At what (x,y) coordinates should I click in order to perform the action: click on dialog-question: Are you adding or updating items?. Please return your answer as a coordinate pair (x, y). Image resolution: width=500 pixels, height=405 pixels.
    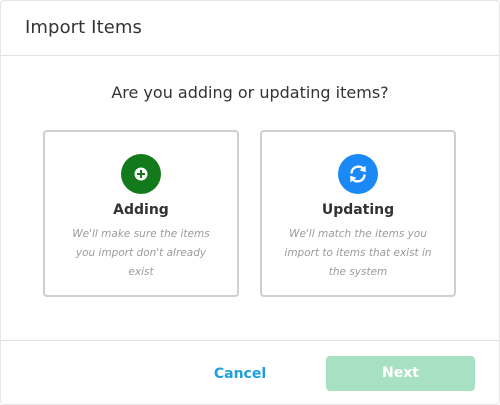
    Looking at the image, I should click on (250, 92).